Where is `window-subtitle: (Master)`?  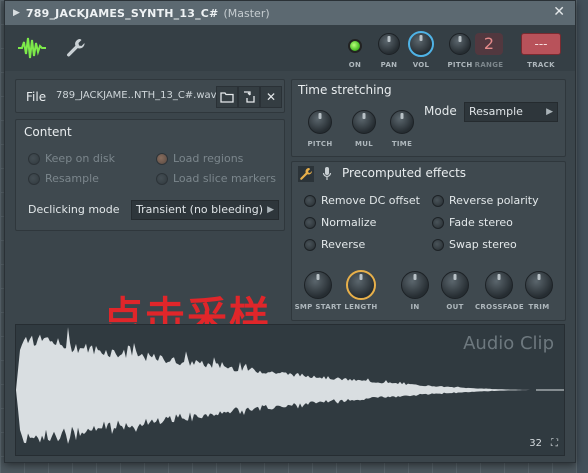 window-subtitle: (Master) is located at coordinates (246, 13).